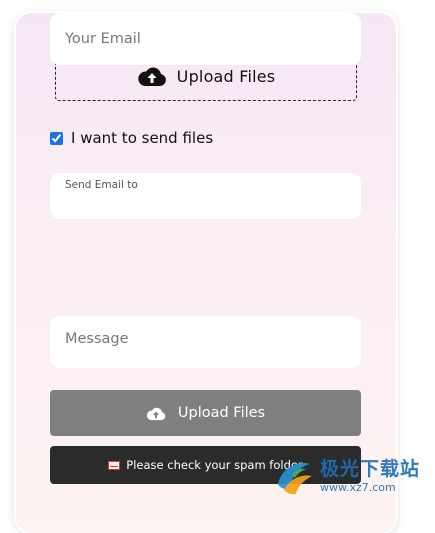 The height and width of the screenshot is (533, 435). What do you see at coordinates (370, 468) in the screenshot?
I see `watermark-title: 极光下载站` at bounding box center [370, 468].